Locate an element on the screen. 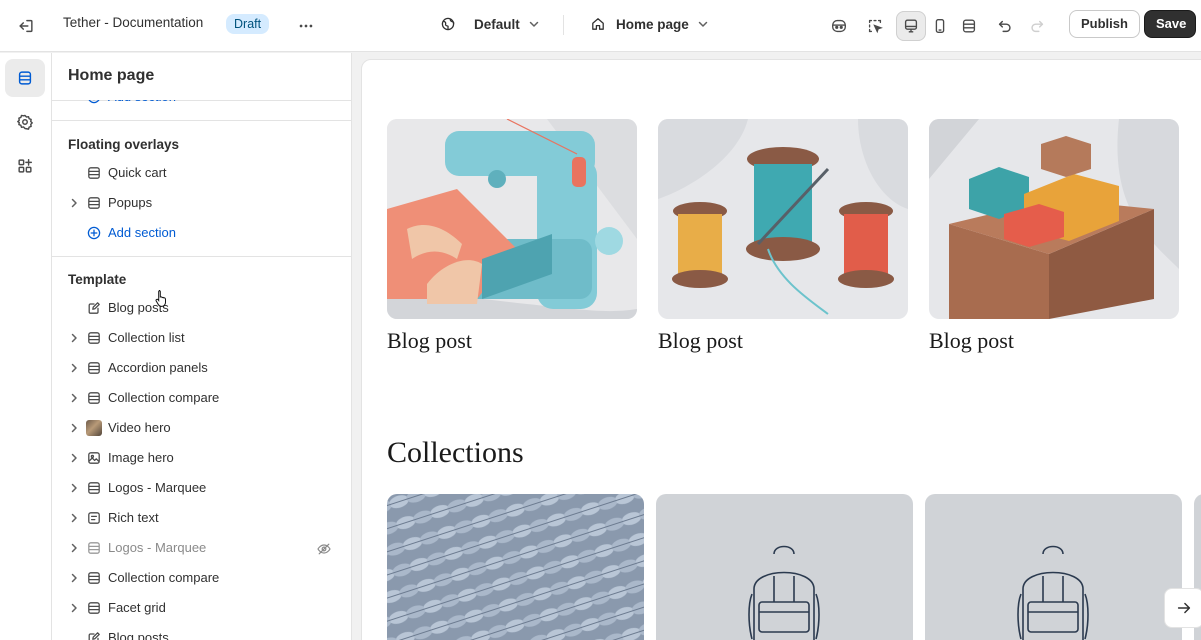 The height and width of the screenshot is (640, 1201). more-icon is located at coordinates (306, 26).